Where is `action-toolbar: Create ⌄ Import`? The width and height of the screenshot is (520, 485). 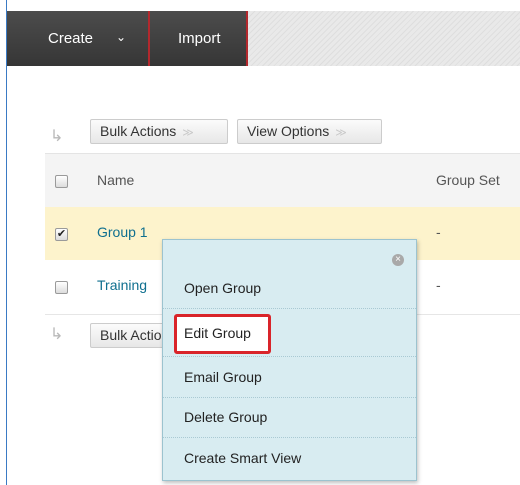
action-toolbar: Create ⌄ Import is located at coordinates (263, 38).